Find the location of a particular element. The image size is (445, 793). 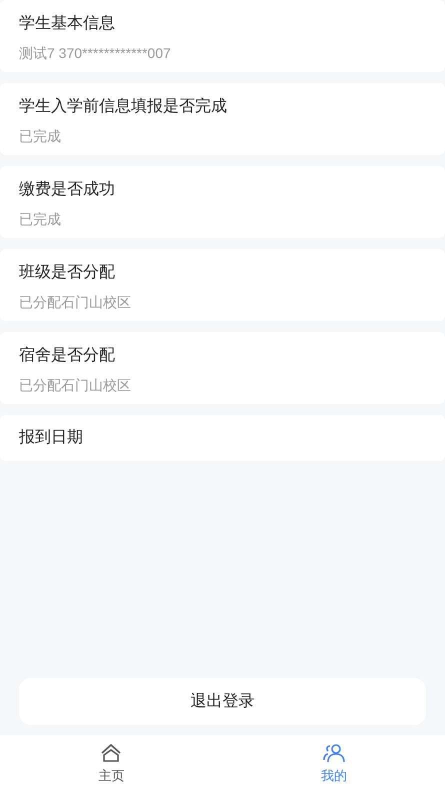

card-title: 班级是否分配 is located at coordinates (67, 272).